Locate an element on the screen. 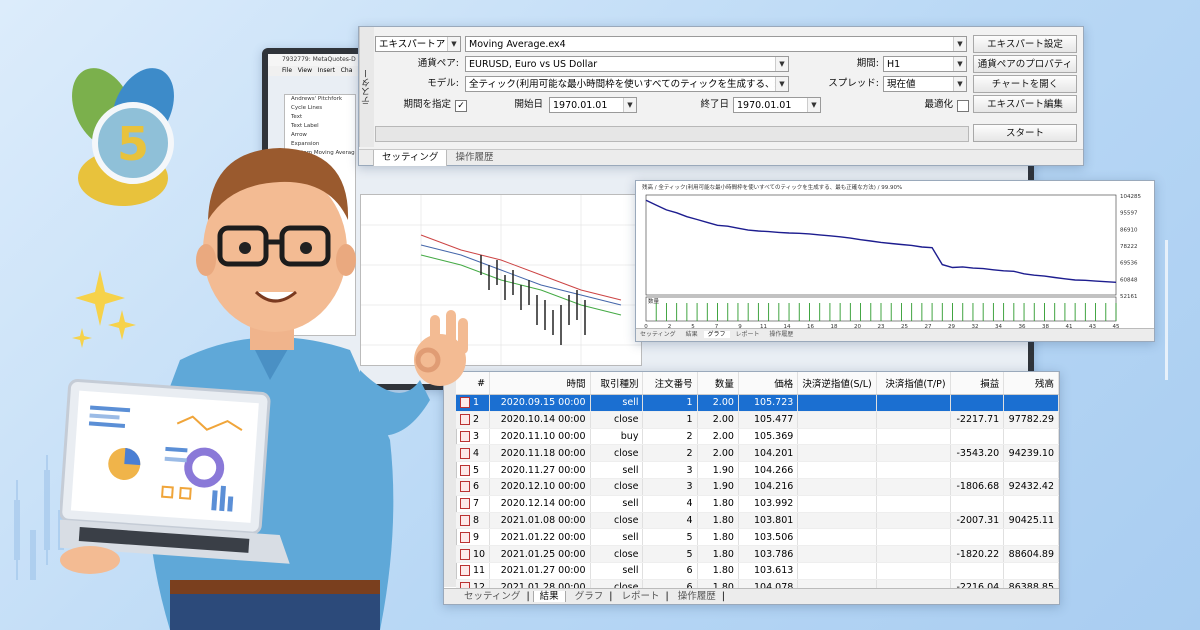  col-tp: 決済指値(T/P) is located at coordinates (913, 383).